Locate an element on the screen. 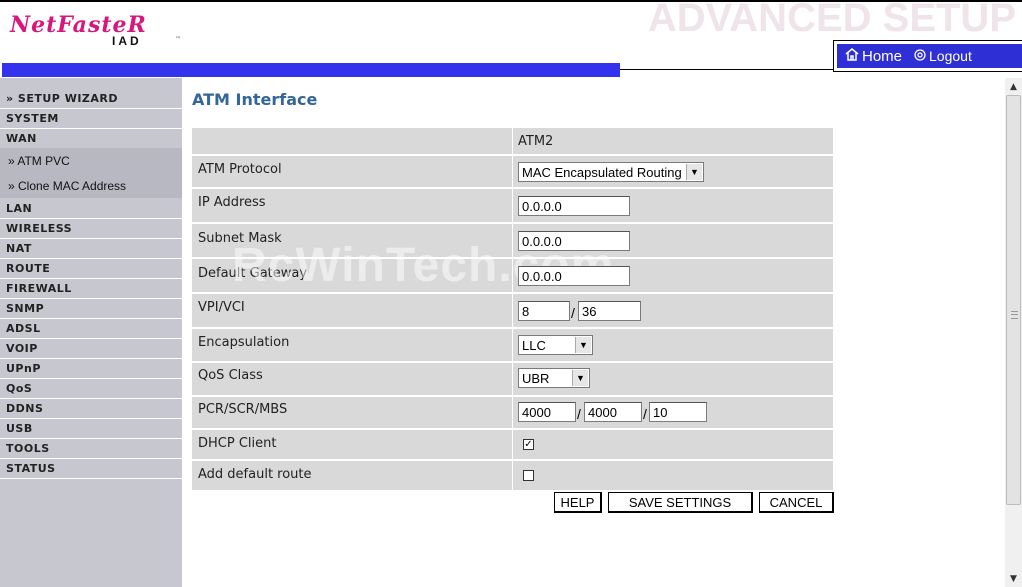  sidebar-item-label: STATUS is located at coordinates (31, 468).